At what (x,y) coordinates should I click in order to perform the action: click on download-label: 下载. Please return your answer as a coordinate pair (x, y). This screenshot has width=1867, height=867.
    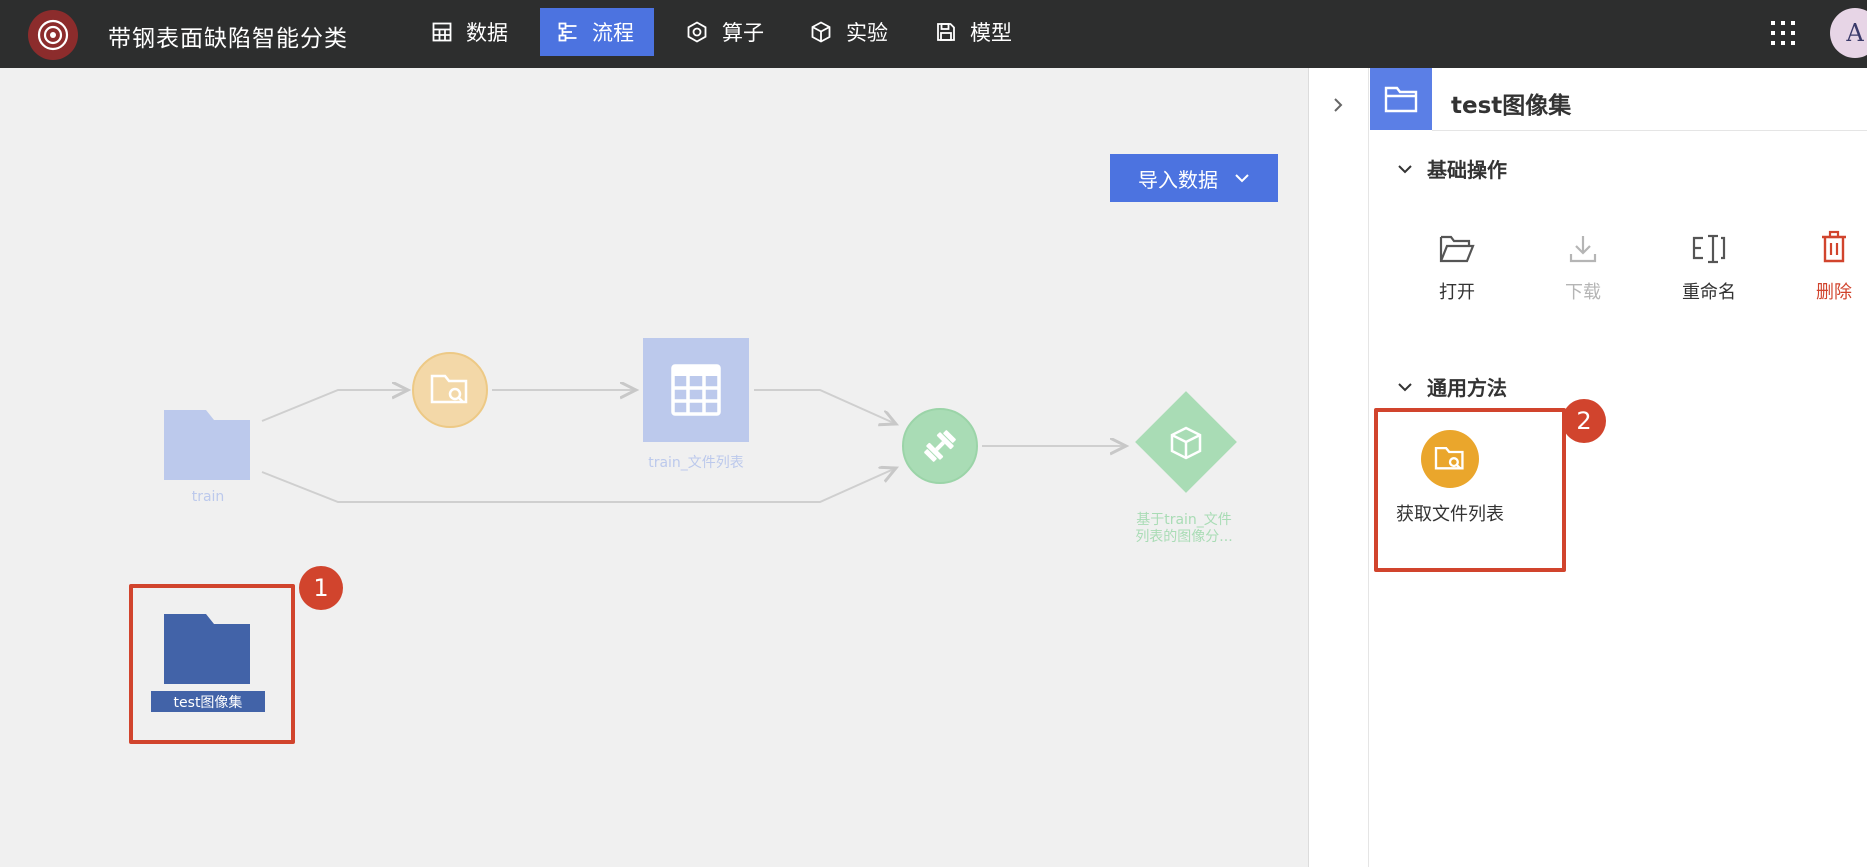
    Looking at the image, I should click on (1583, 292).